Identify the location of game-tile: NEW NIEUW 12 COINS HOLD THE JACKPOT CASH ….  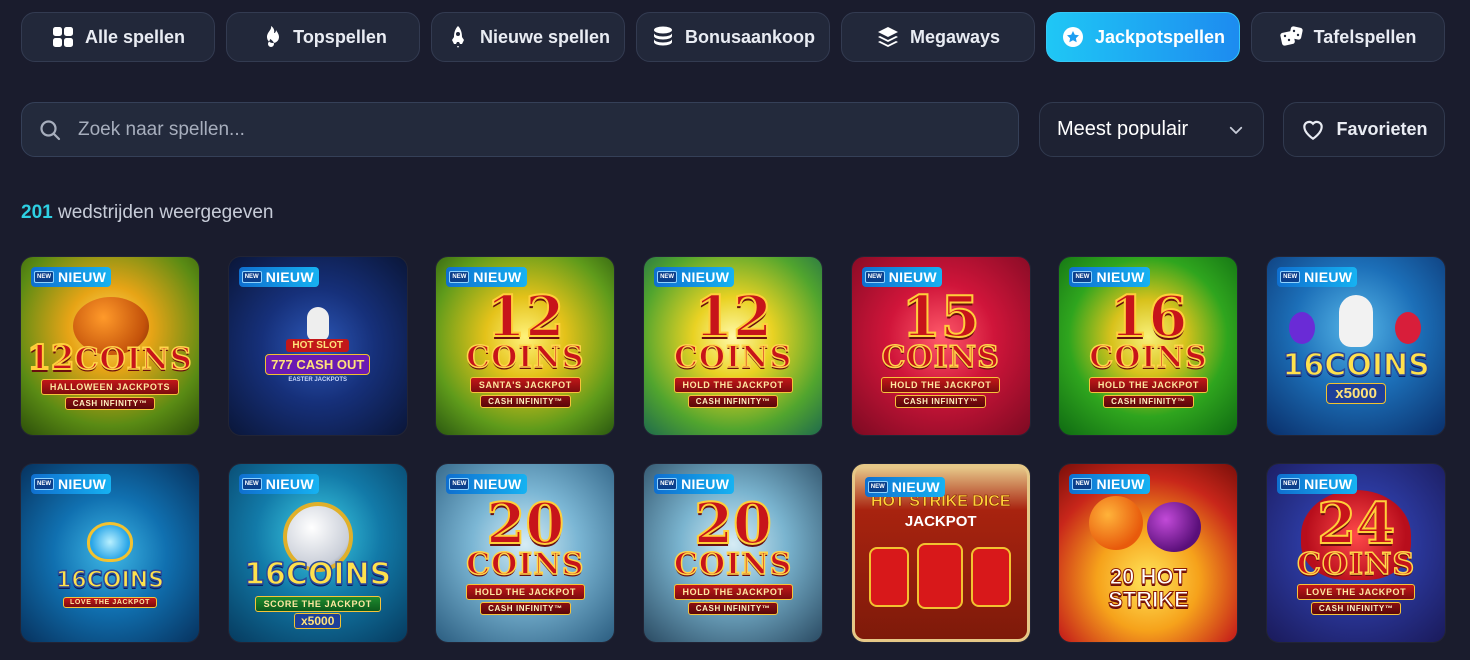
(733, 346).